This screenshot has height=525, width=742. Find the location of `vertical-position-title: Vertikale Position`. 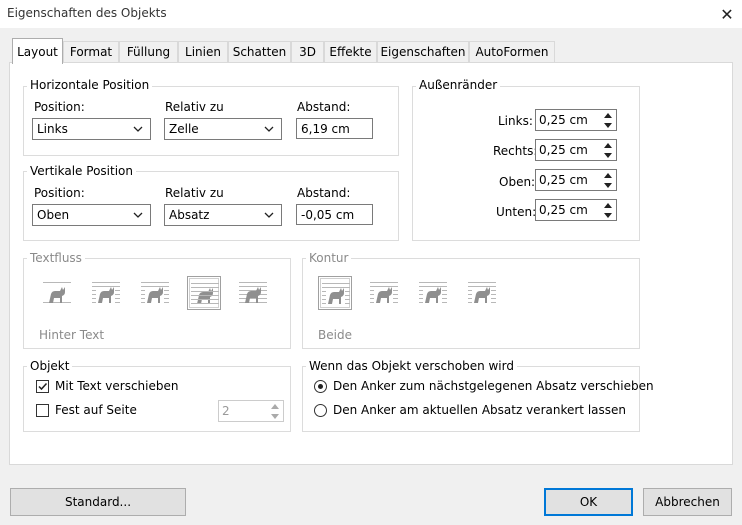

vertical-position-title: Vertikale Position is located at coordinates (81, 171).